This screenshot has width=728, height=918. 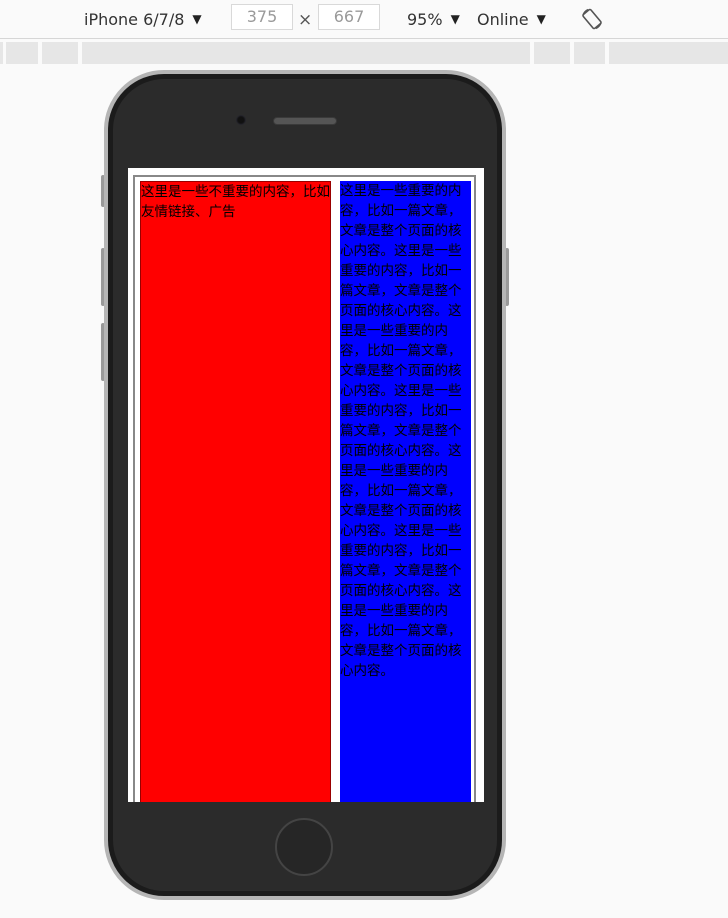 I want to click on home-button, so click(x=304, y=847).